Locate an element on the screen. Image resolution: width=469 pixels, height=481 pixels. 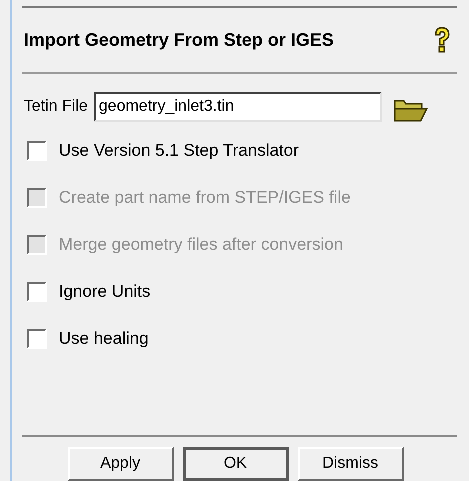
checkbox-label: Use Version 5.1 Step Translator is located at coordinates (179, 151).